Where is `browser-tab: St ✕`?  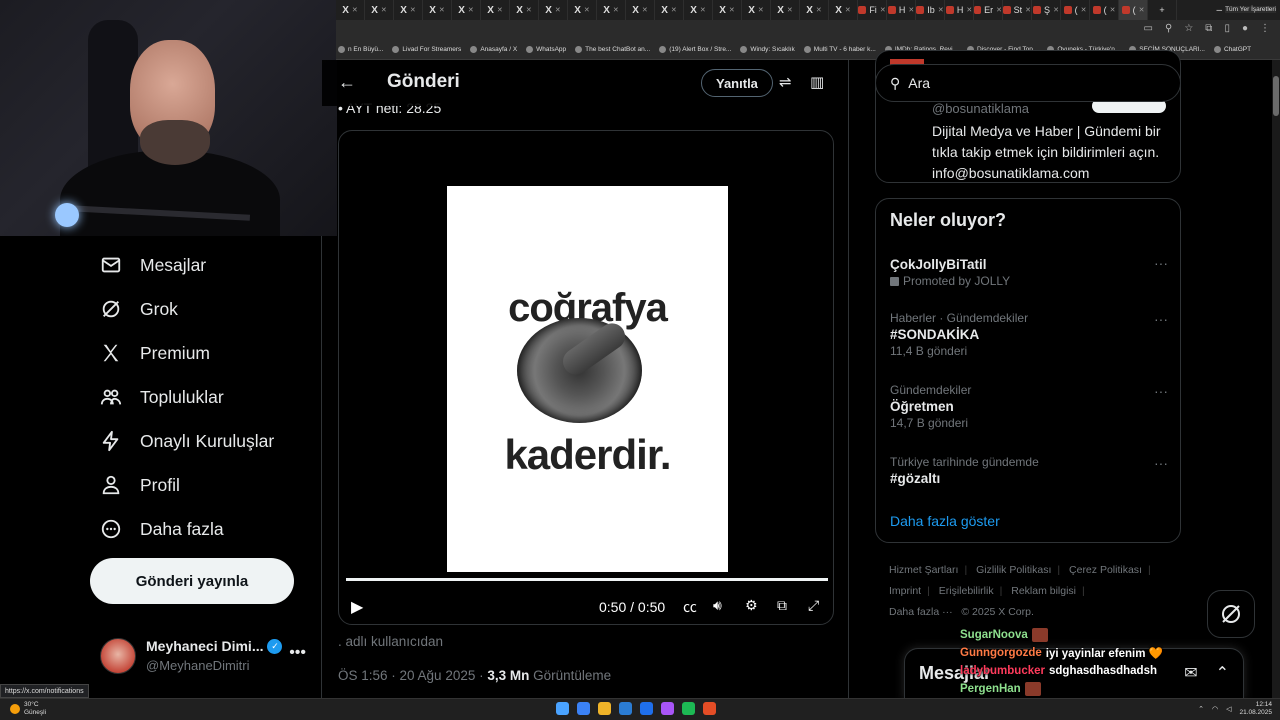 browser-tab: St ✕ is located at coordinates (1017, 10).